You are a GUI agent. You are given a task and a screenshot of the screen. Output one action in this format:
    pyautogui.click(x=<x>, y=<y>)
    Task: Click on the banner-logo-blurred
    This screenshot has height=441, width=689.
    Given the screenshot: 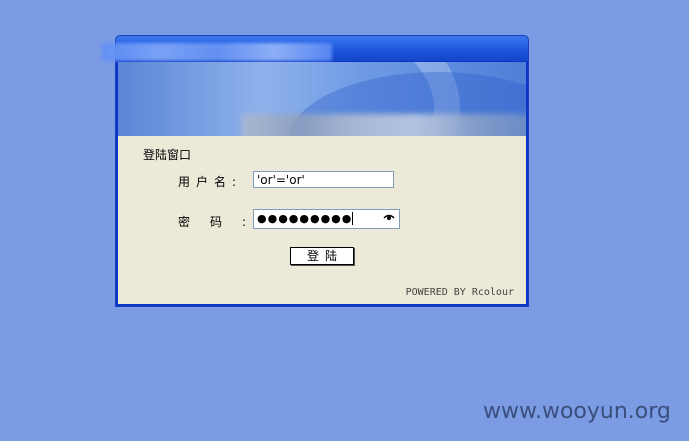 What is the action you would take?
    pyautogui.click(x=384, y=125)
    